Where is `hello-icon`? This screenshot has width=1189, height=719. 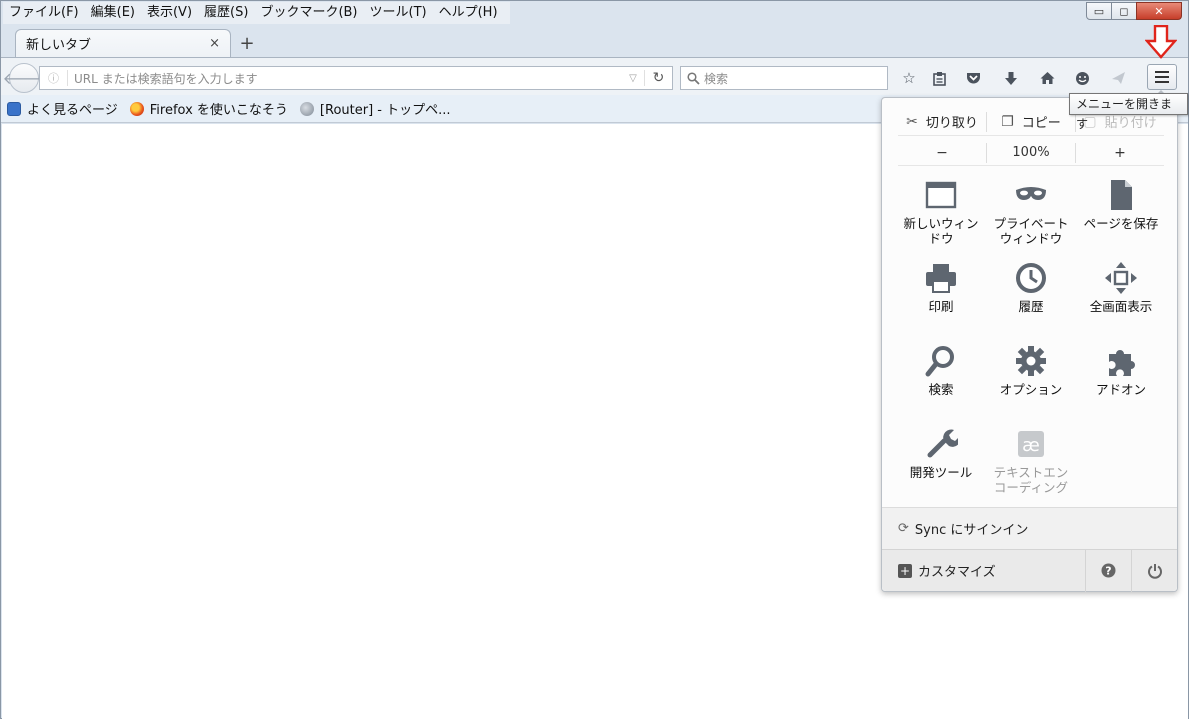 hello-icon is located at coordinates (1082, 78).